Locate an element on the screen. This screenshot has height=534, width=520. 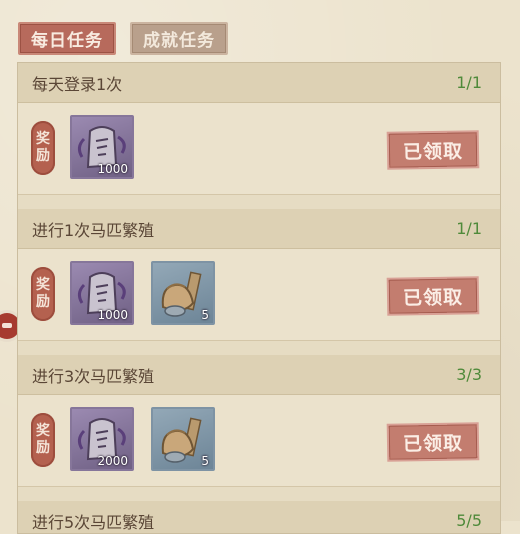
task-card: 进行5次马匹繁殖 5/5 is located at coordinates (259, 517).